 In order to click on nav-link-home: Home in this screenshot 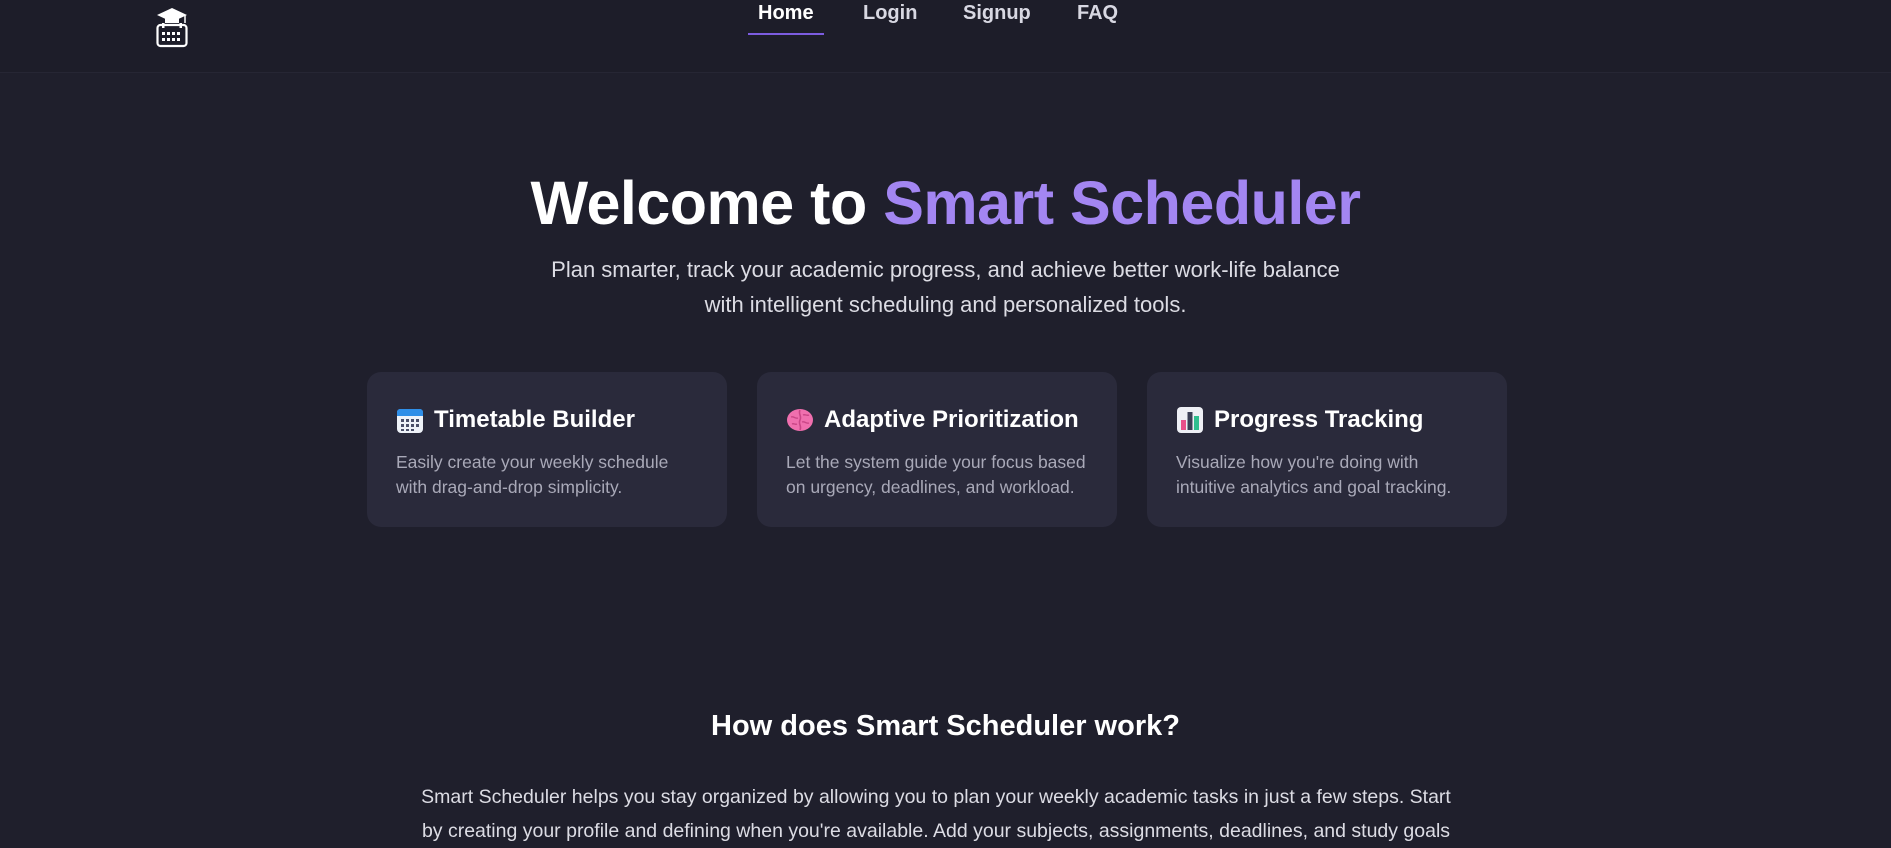, I will do `click(786, 17)`.